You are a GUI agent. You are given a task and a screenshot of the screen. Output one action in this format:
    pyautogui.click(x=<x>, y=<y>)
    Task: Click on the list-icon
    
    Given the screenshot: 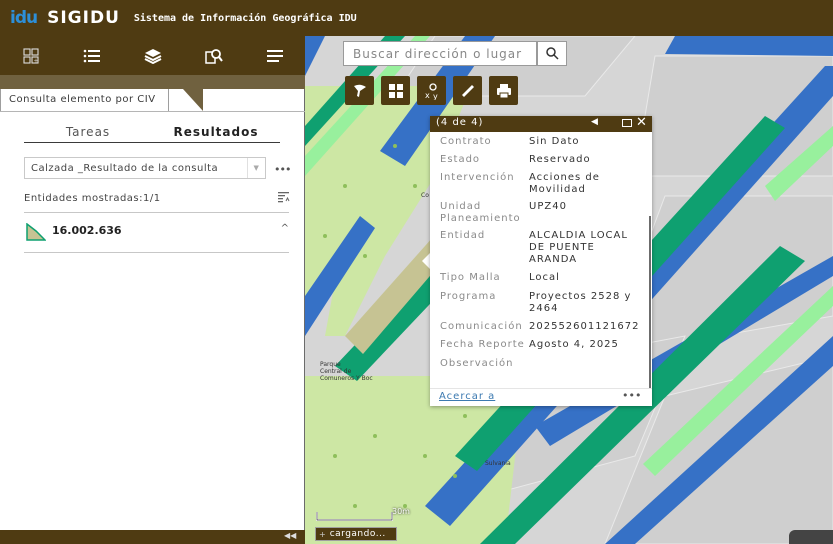 What is the action you would take?
    pyautogui.click(x=91, y=55)
    